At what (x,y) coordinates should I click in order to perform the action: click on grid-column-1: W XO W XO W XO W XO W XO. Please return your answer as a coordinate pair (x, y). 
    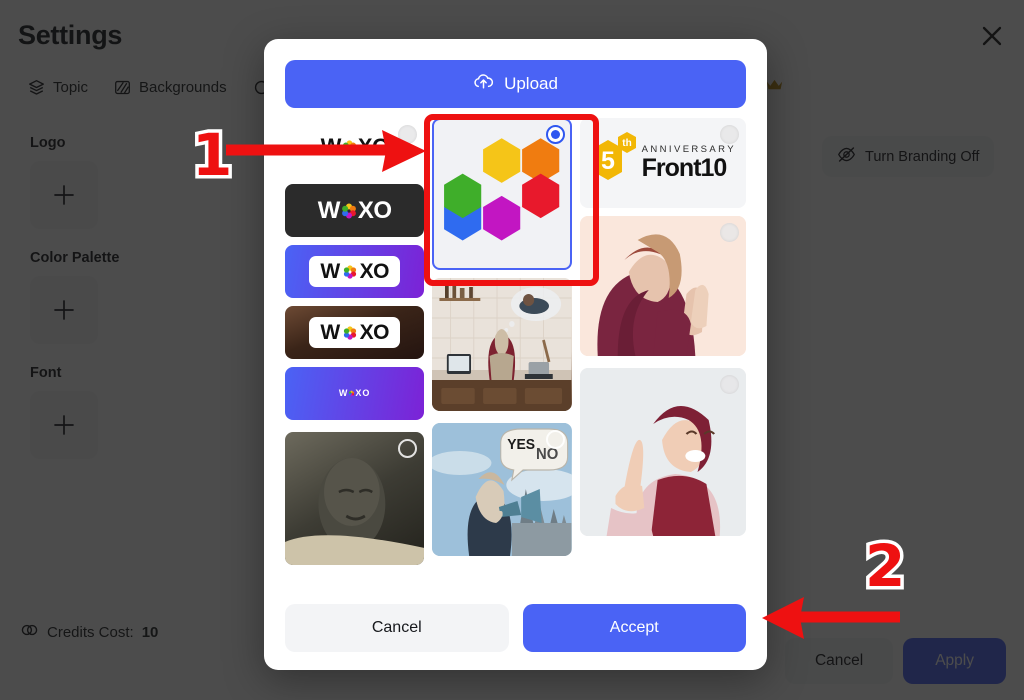
    Looking at the image, I should click on (355, 341).